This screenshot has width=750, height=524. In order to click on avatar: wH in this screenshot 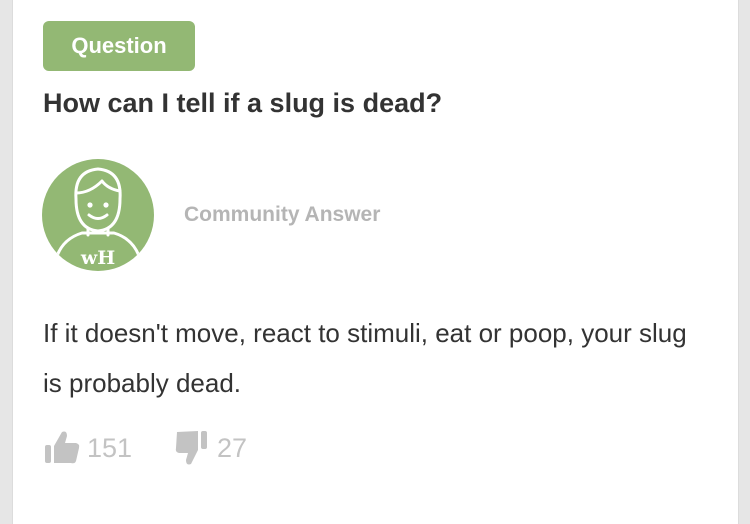, I will do `click(98, 215)`.